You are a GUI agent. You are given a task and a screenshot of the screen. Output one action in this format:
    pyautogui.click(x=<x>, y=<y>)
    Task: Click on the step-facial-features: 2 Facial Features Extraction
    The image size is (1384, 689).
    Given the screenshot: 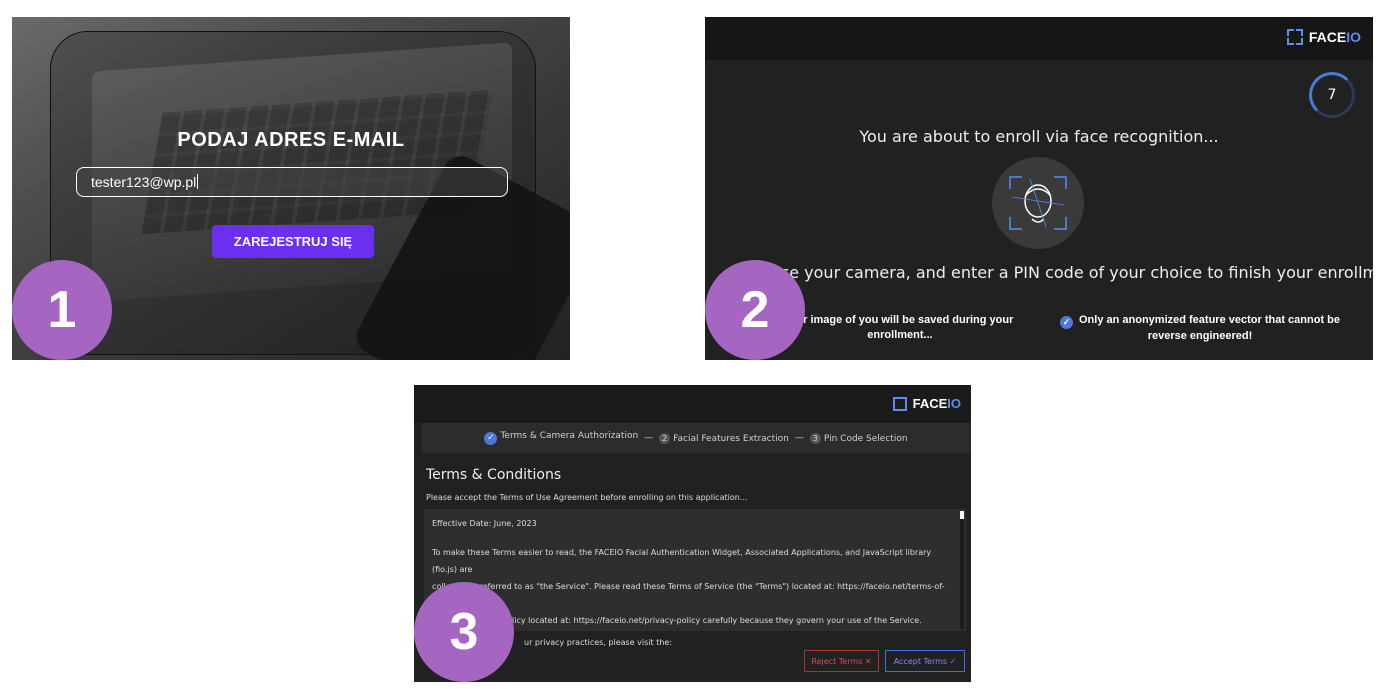 What is the action you would take?
    pyautogui.click(x=724, y=438)
    